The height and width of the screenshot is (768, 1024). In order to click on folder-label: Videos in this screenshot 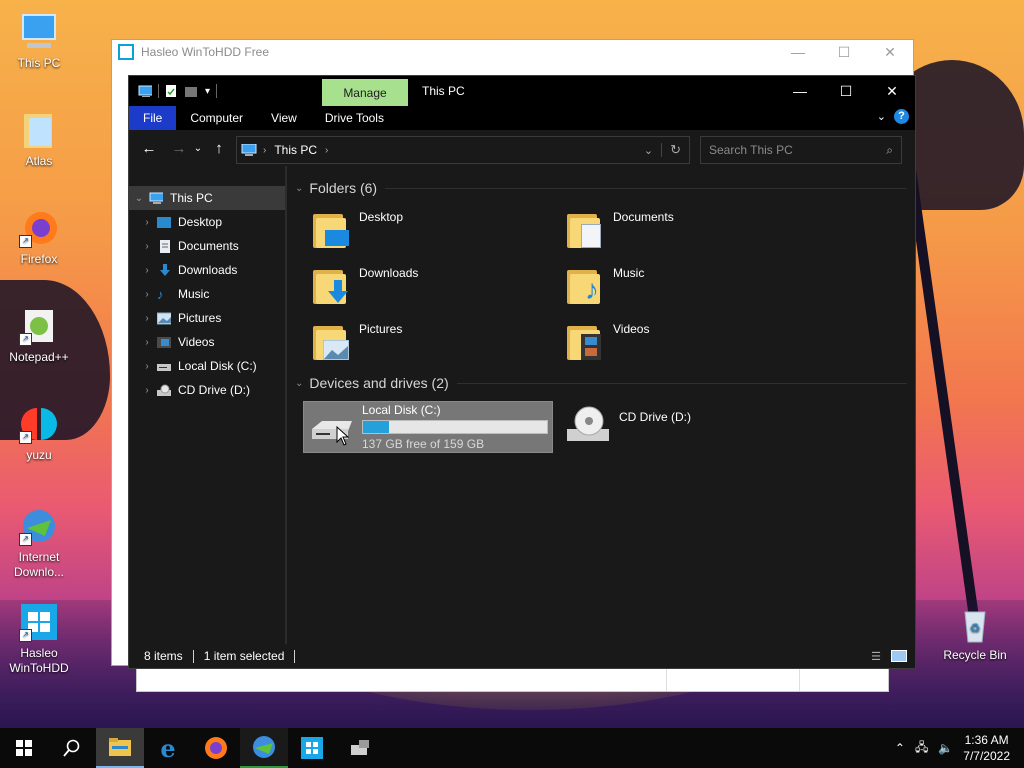, I will do `click(631, 329)`.